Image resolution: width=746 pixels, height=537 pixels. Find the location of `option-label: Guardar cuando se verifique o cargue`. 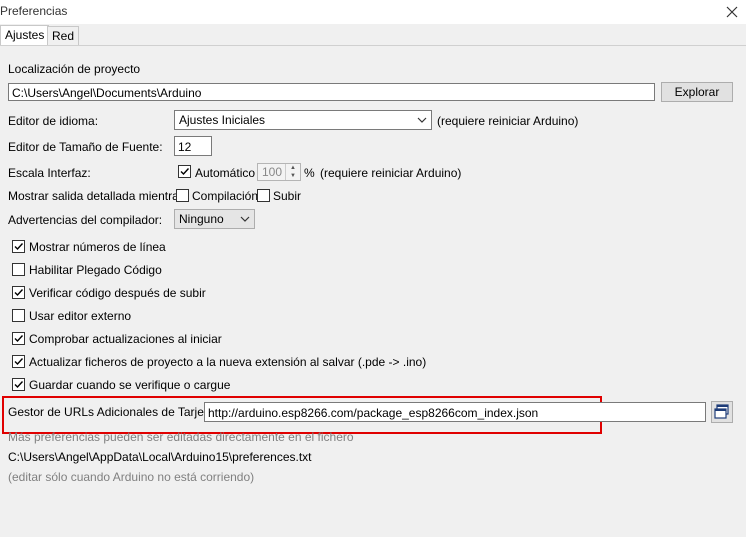

option-label: Guardar cuando se verifique o cargue is located at coordinates (130, 385).